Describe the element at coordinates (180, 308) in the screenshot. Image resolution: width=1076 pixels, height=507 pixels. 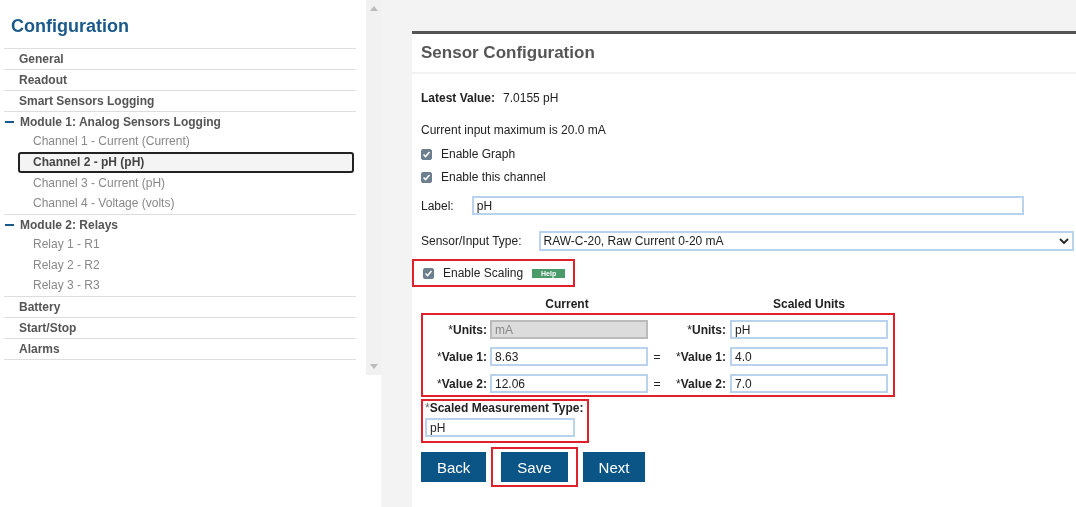
I see `nav-item: Battery` at that location.